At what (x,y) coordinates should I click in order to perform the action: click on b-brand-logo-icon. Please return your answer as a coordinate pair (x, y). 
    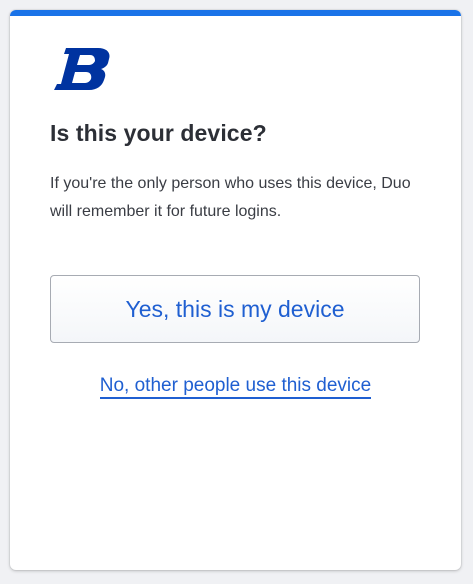
    Looking at the image, I should click on (82, 69).